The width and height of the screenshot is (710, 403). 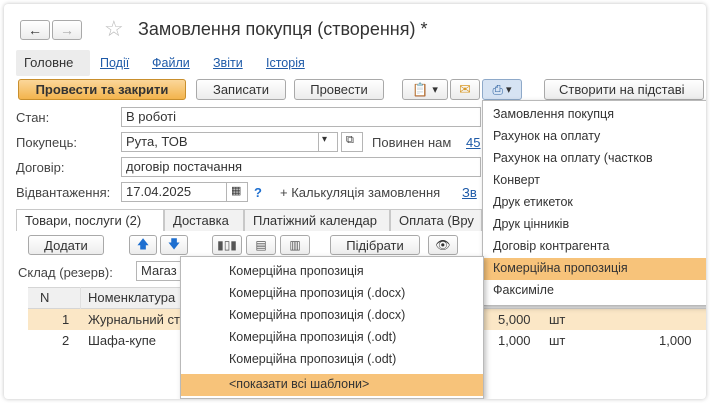 What do you see at coordinates (90, 220) in the screenshot?
I see `tab-goods: Товари, послуги (2)` at bounding box center [90, 220].